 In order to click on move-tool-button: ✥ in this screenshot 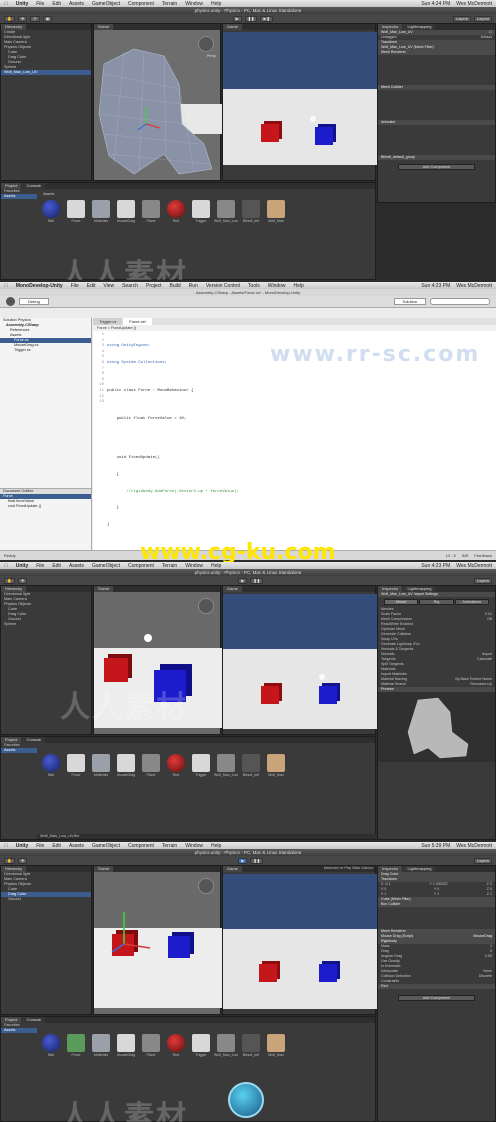, I will do `click(22, 860)`.